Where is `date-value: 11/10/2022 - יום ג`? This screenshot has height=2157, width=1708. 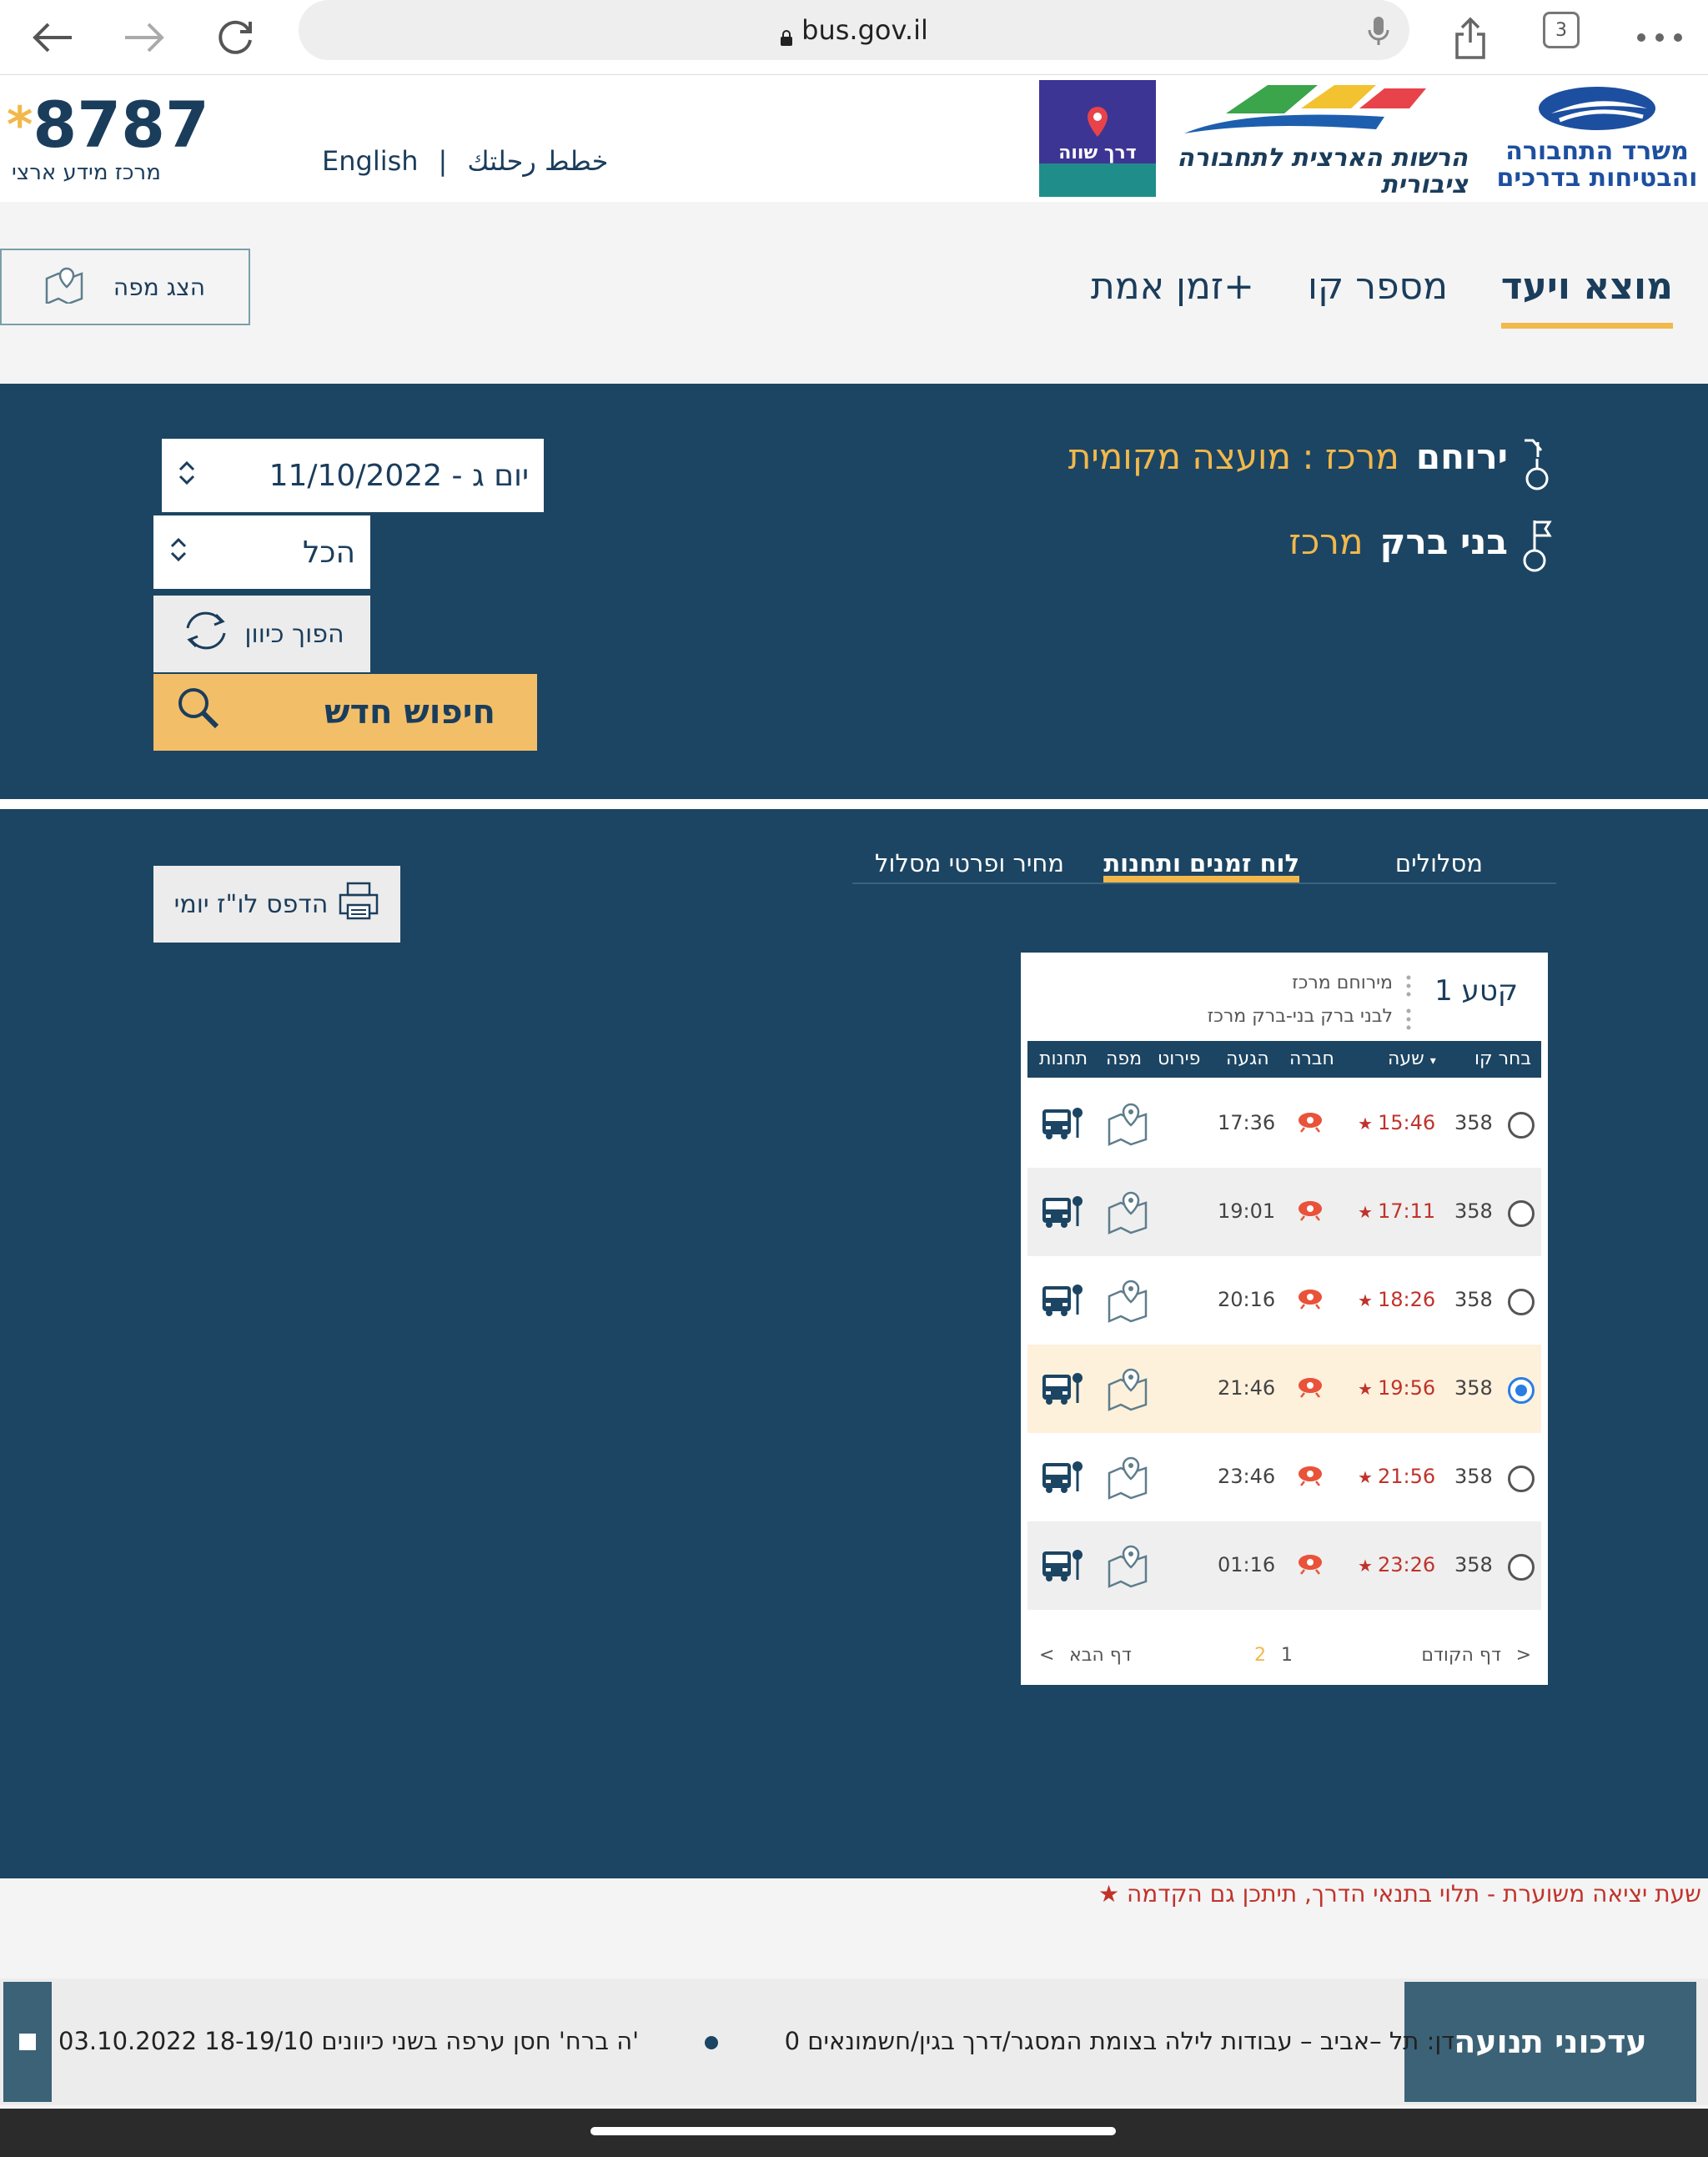 date-value: 11/10/2022 - יום ג is located at coordinates (399, 475).